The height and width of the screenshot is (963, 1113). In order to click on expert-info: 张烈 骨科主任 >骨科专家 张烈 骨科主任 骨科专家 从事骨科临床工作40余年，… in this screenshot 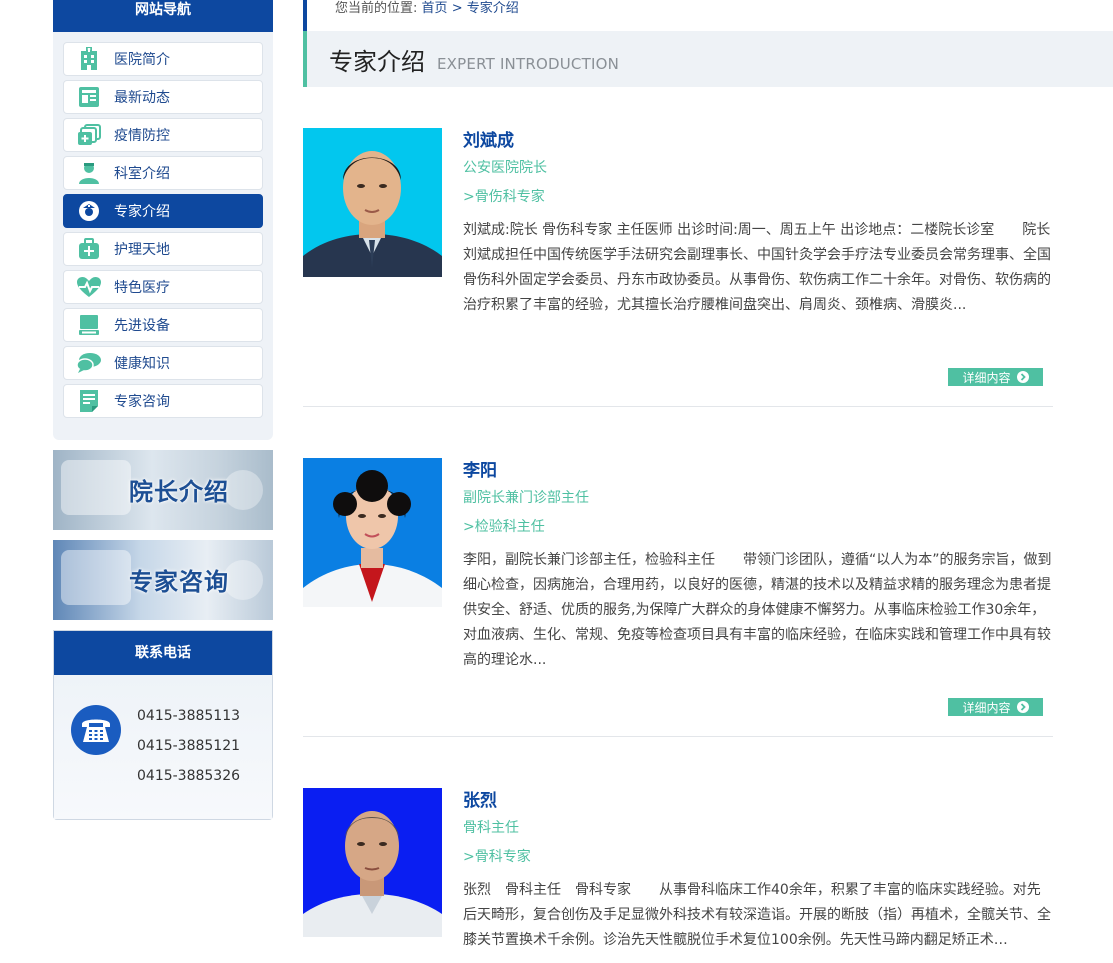, I will do `click(758, 870)`.